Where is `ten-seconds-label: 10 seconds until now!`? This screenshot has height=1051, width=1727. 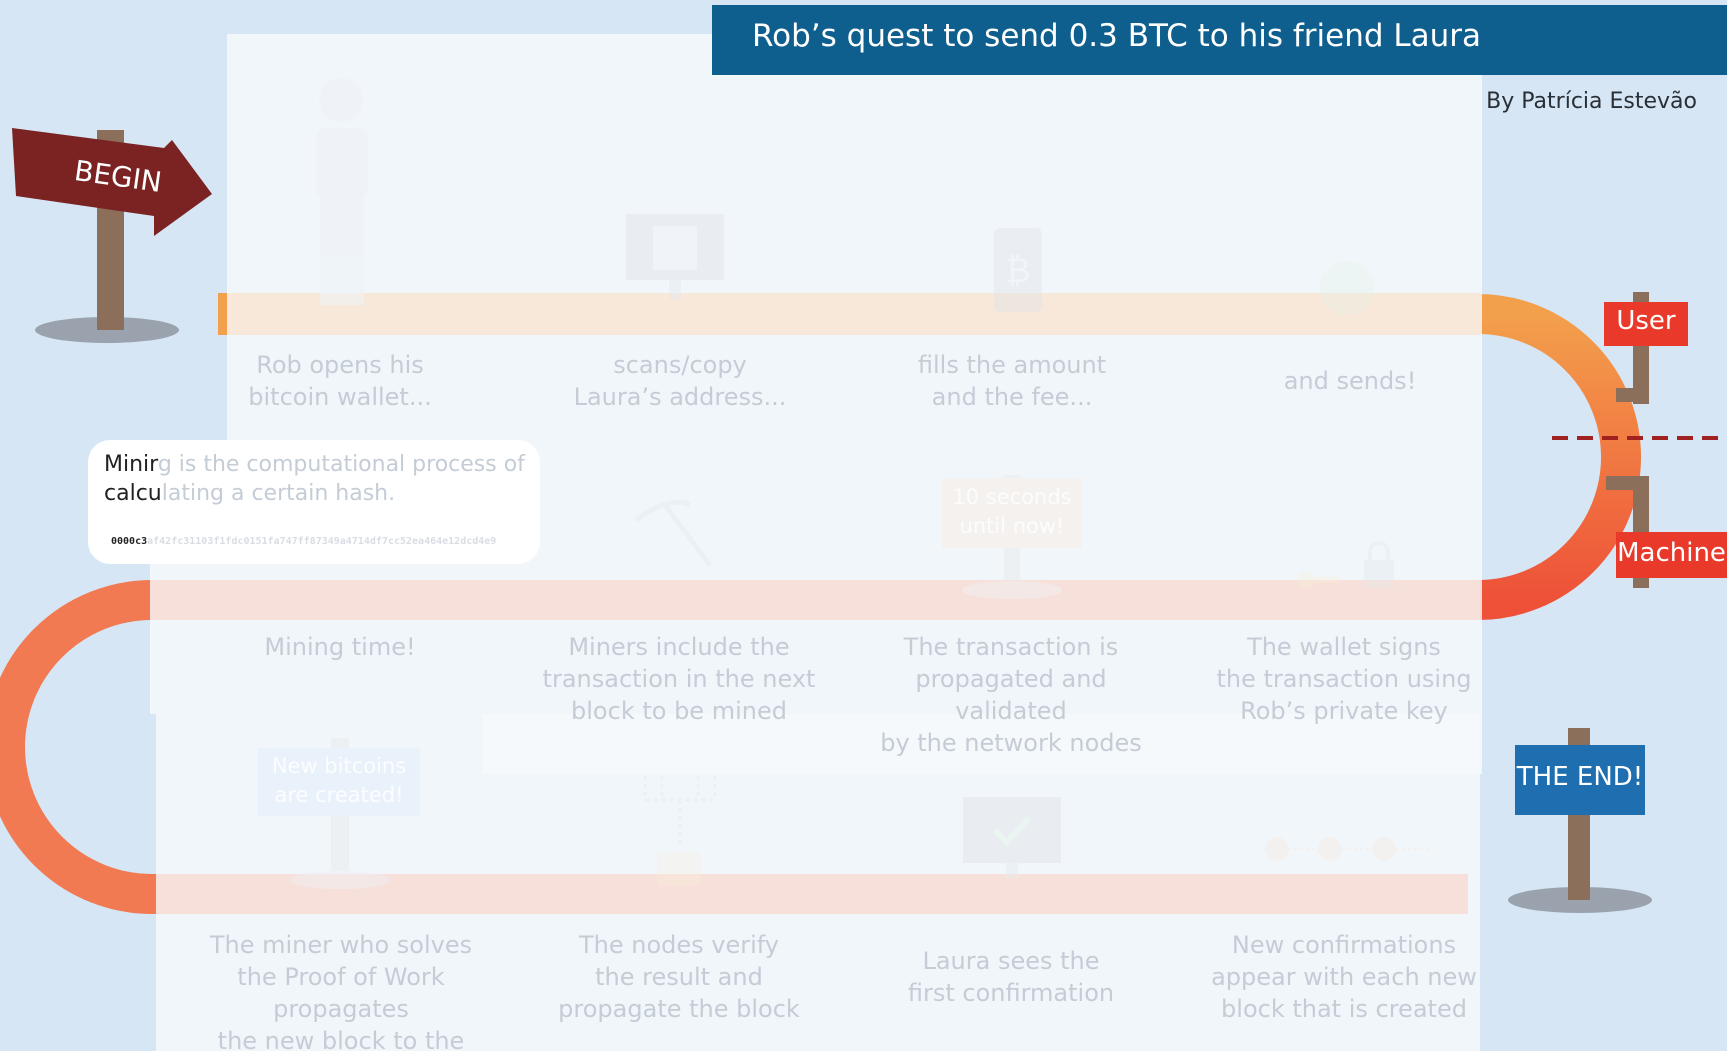 ten-seconds-label: 10 seconds until now! is located at coordinates (1012, 511).